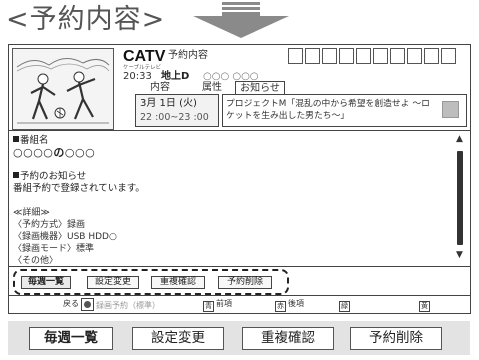 The width and height of the screenshot is (479, 360). I want to click on channel-brand: CATV, so click(144, 56).